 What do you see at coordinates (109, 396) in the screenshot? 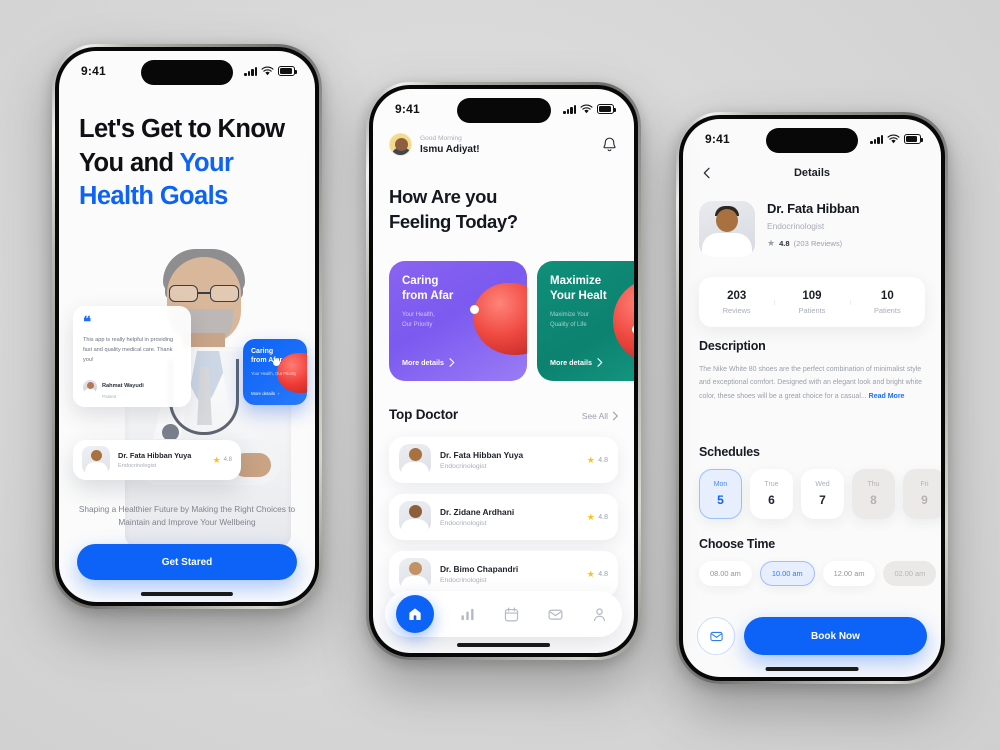
I see `author-role: Patient` at bounding box center [109, 396].